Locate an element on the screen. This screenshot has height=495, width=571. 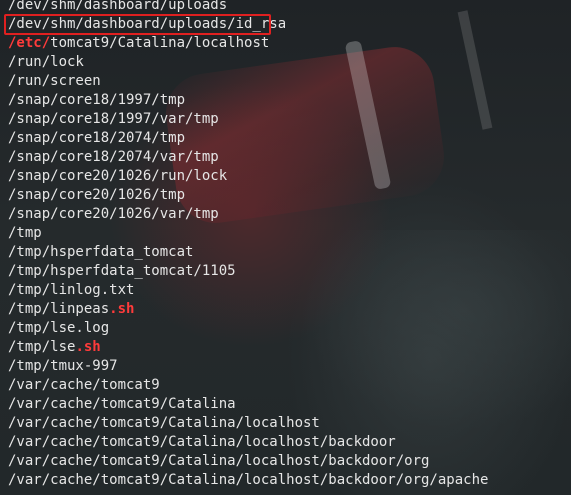
terminal-line: /etc/tomcat9/Catalina/localhost is located at coordinates (248, 43).